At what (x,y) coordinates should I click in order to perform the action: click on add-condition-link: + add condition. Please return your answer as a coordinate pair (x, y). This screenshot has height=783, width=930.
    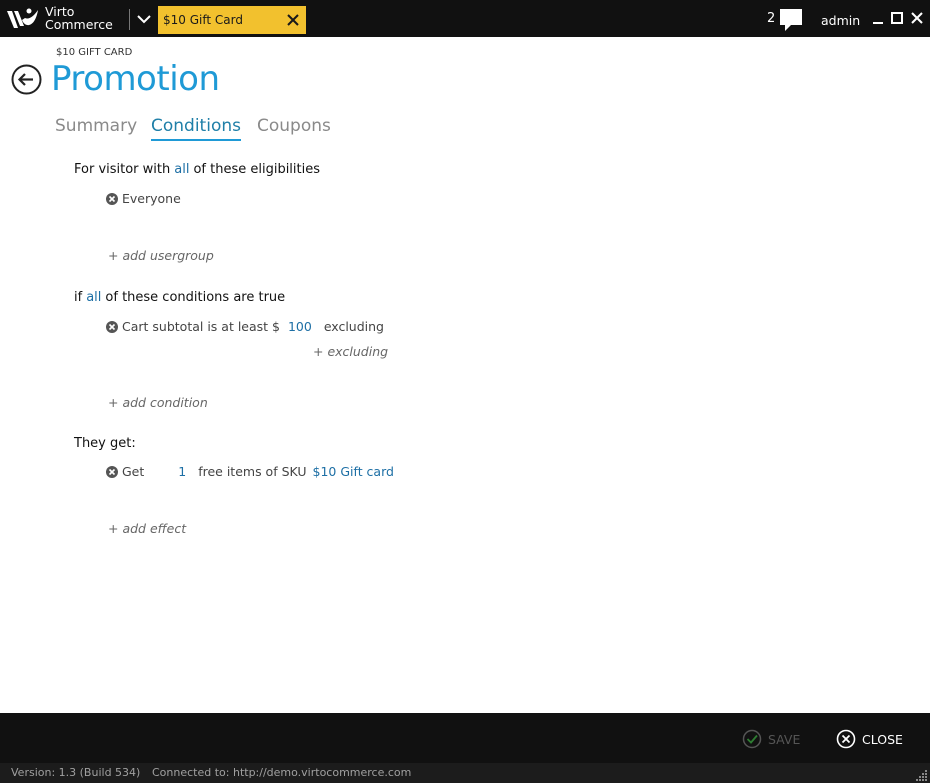
    Looking at the image, I should click on (158, 402).